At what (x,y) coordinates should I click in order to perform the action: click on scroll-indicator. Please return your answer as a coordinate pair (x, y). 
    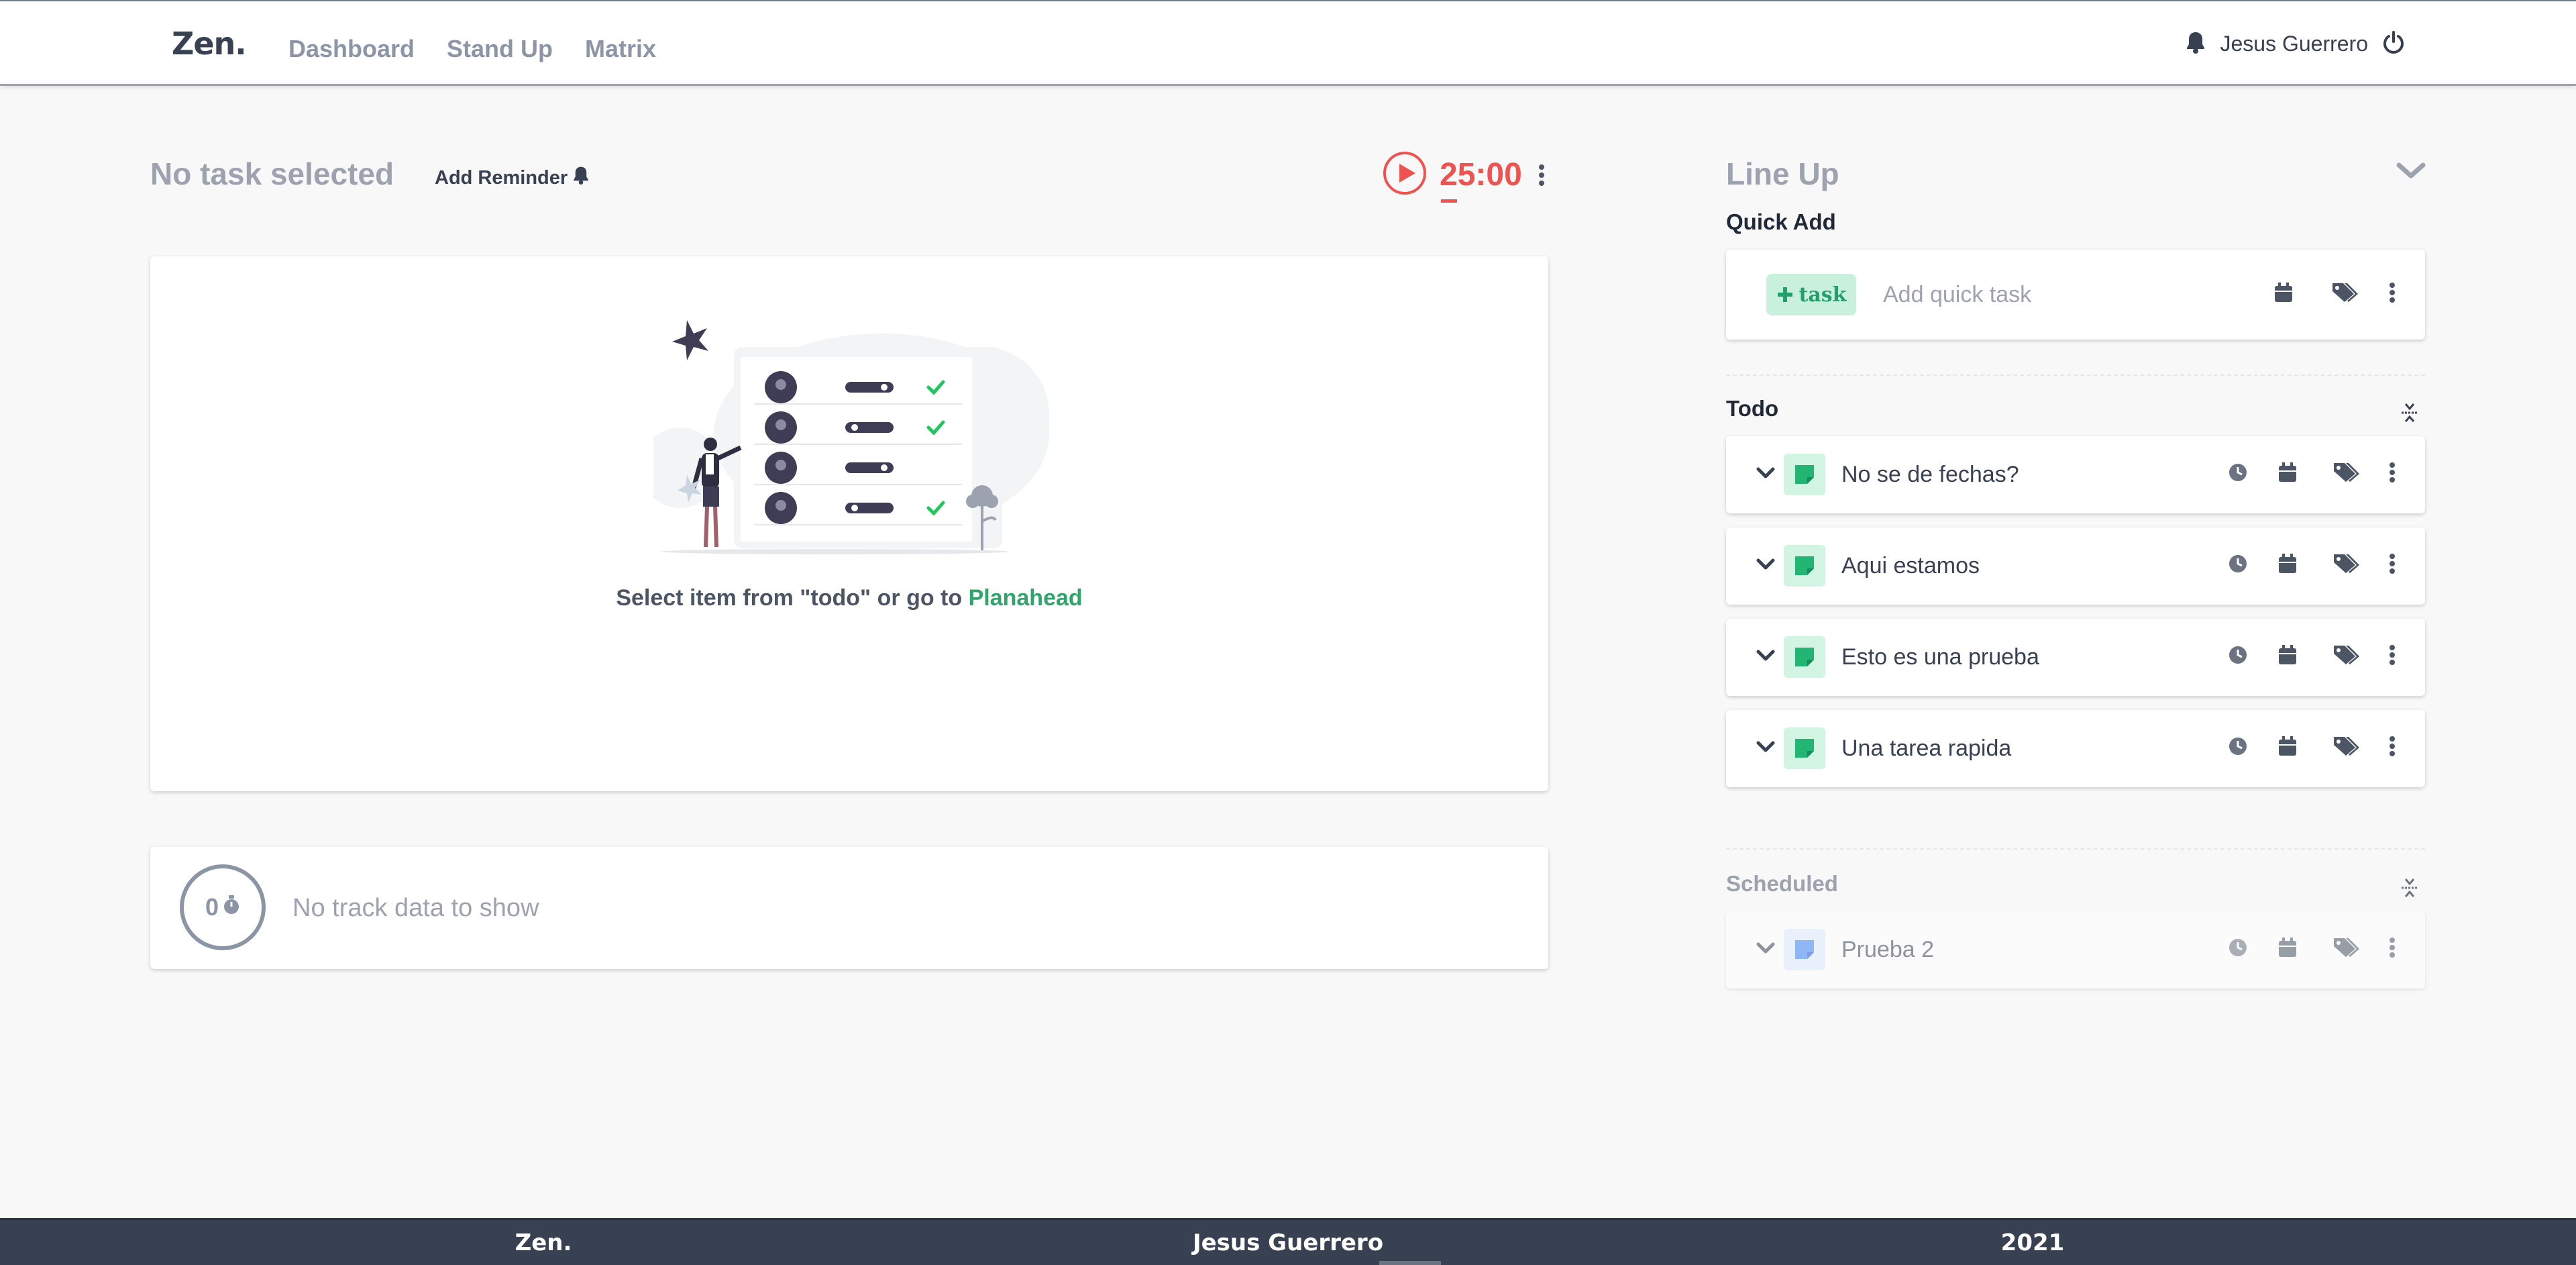
    Looking at the image, I should click on (1410, 1263).